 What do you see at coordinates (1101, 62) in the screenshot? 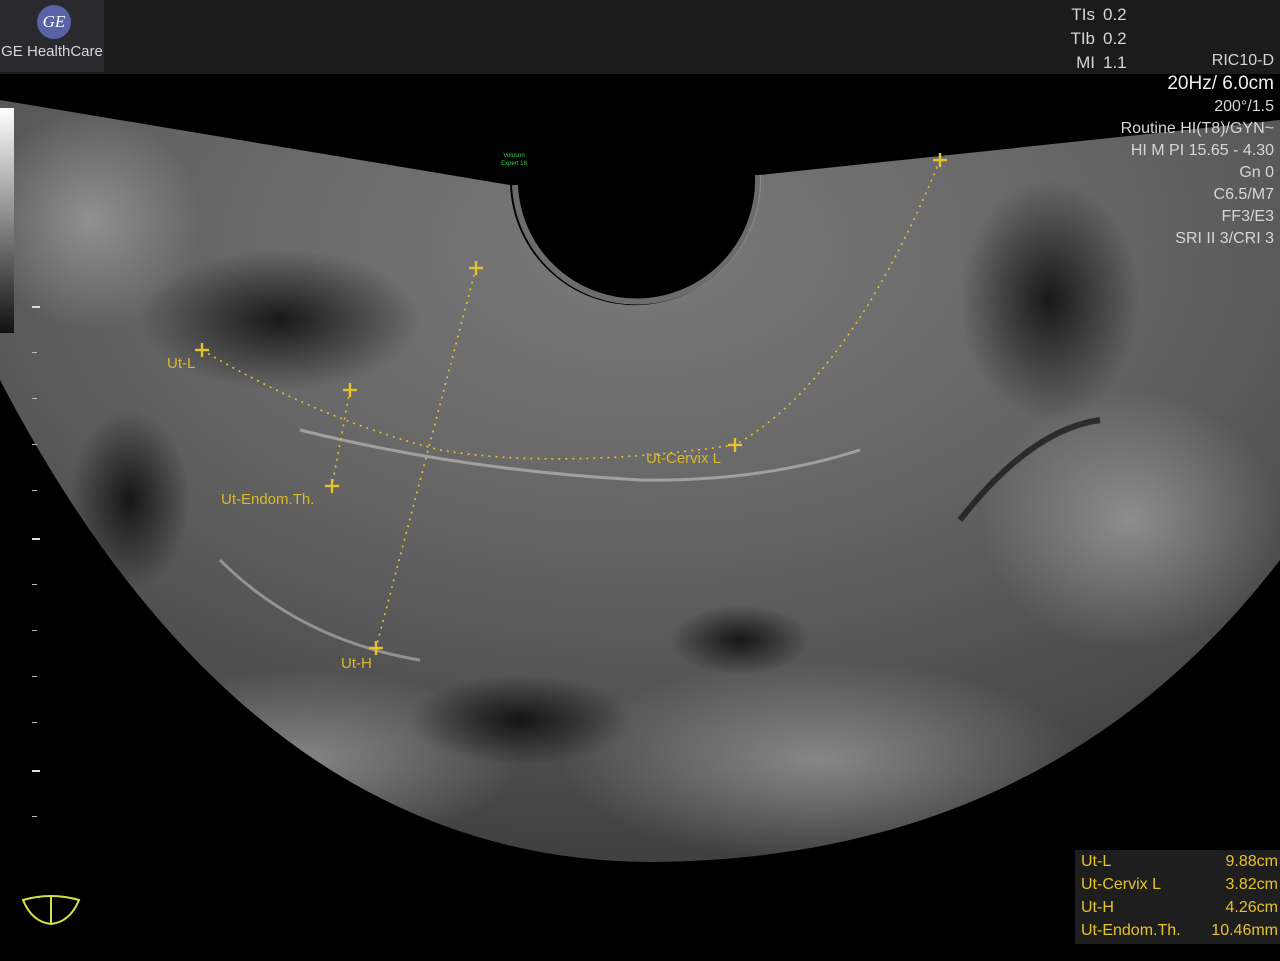
I see `index-row: MI 1.1` at bounding box center [1101, 62].